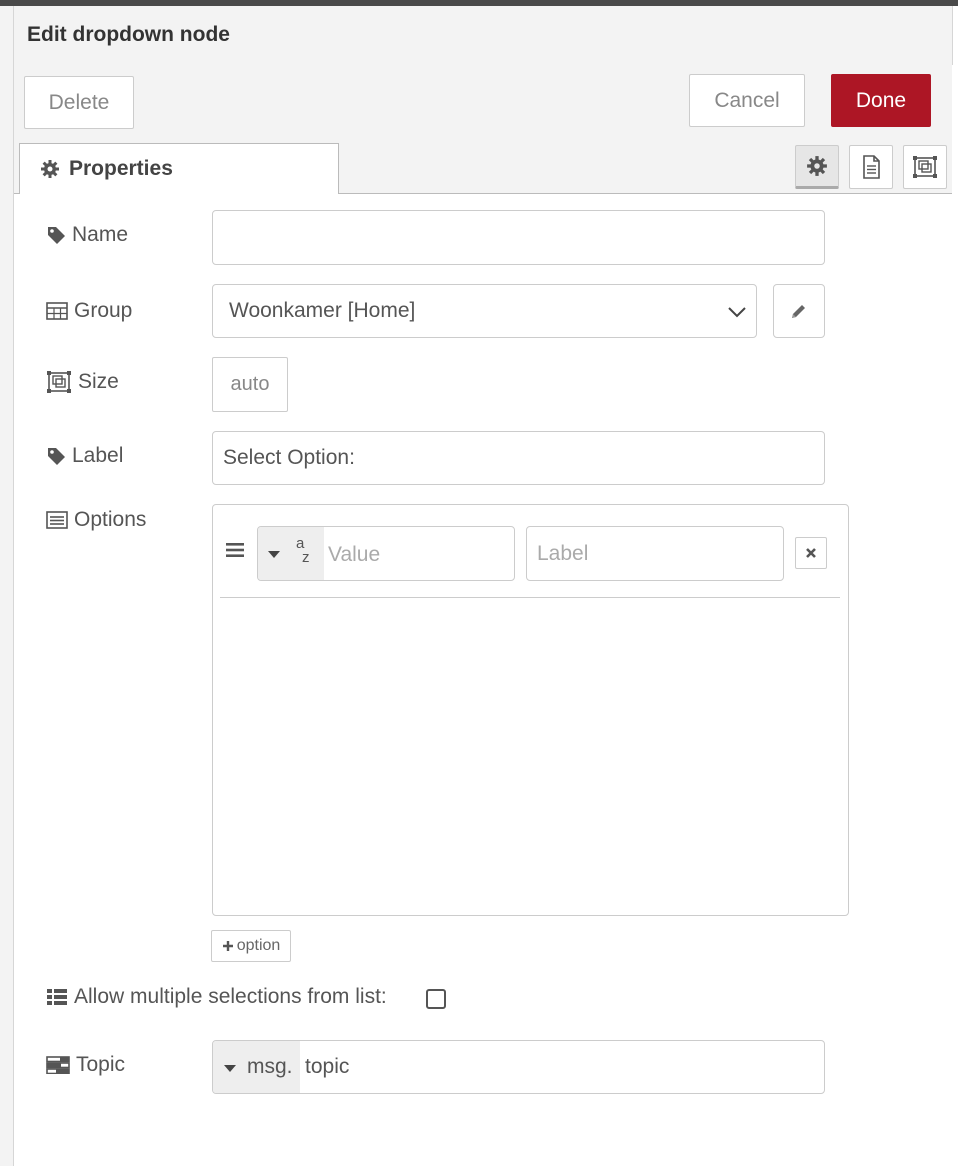 The image size is (958, 1166). I want to click on option-value-field, so click(419, 553).